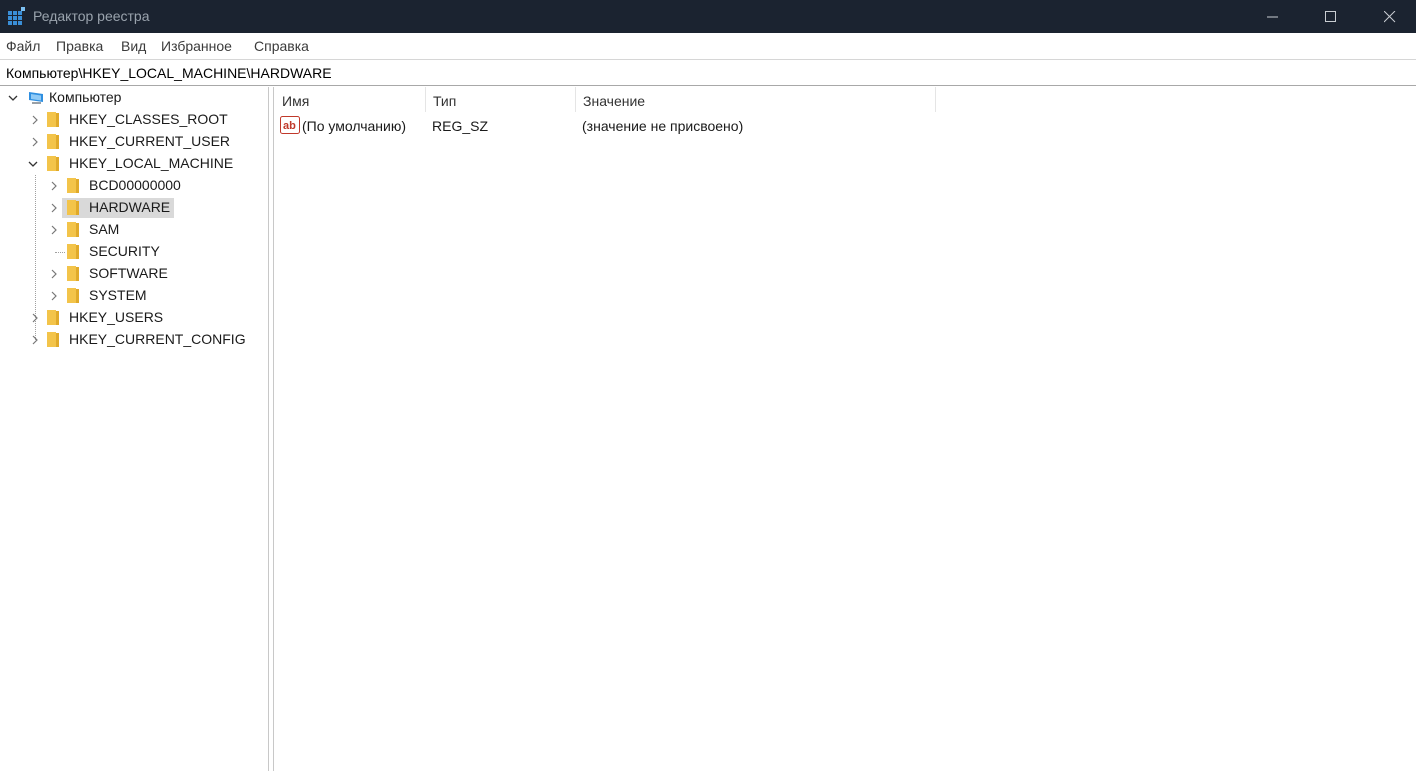 The height and width of the screenshot is (771, 1416). Describe the element at coordinates (151, 163) in the screenshot. I see `tree-item-label: HKEY_LOCAL_MACHINE` at that location.